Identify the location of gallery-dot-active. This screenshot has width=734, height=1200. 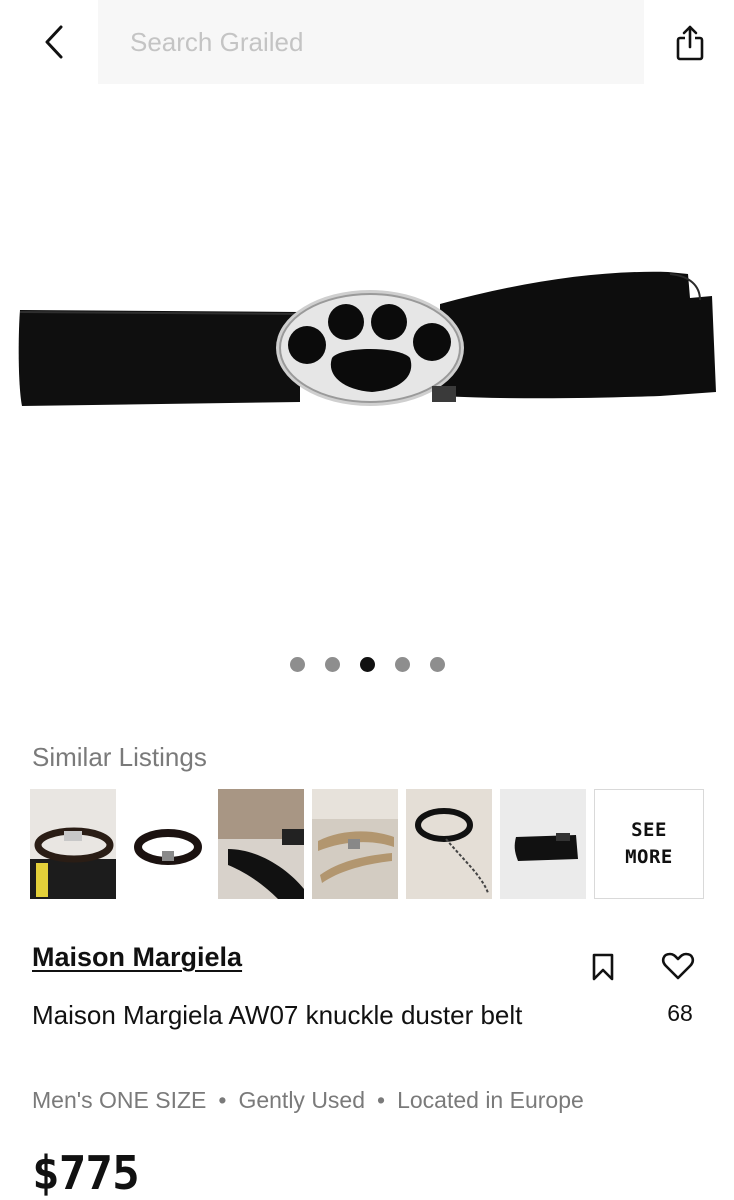
(367, 664).